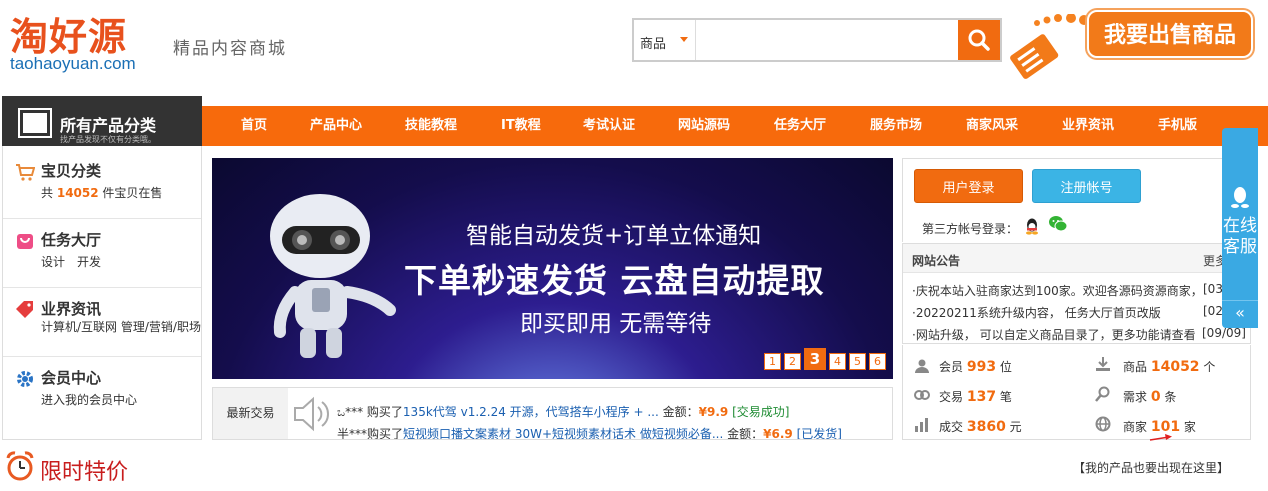 This screenshot has height=491, width=1268. What do you see at coordinates (1058, 224) in the screenshot?
I see `wechat-icon` at bounding box center [1058, 224].